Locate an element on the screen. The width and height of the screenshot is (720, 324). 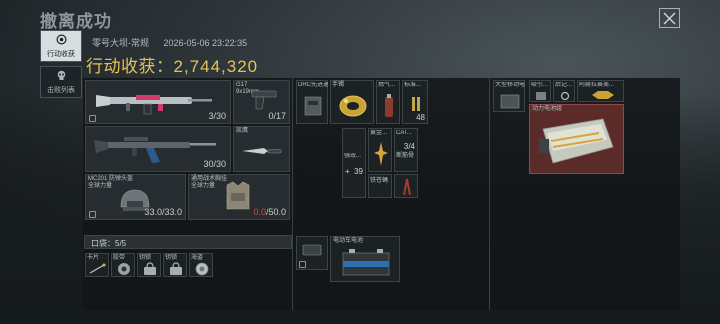
knife-icon is located at coordinates (262, 151).